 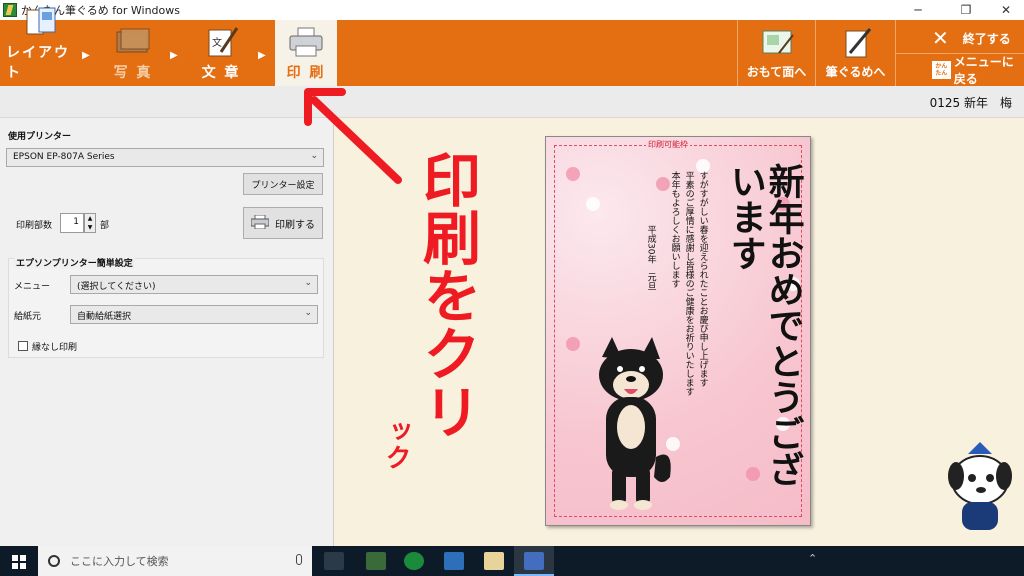 I want to click on feed-select-value: 自動給紙選択, so click(x=104, y=317).